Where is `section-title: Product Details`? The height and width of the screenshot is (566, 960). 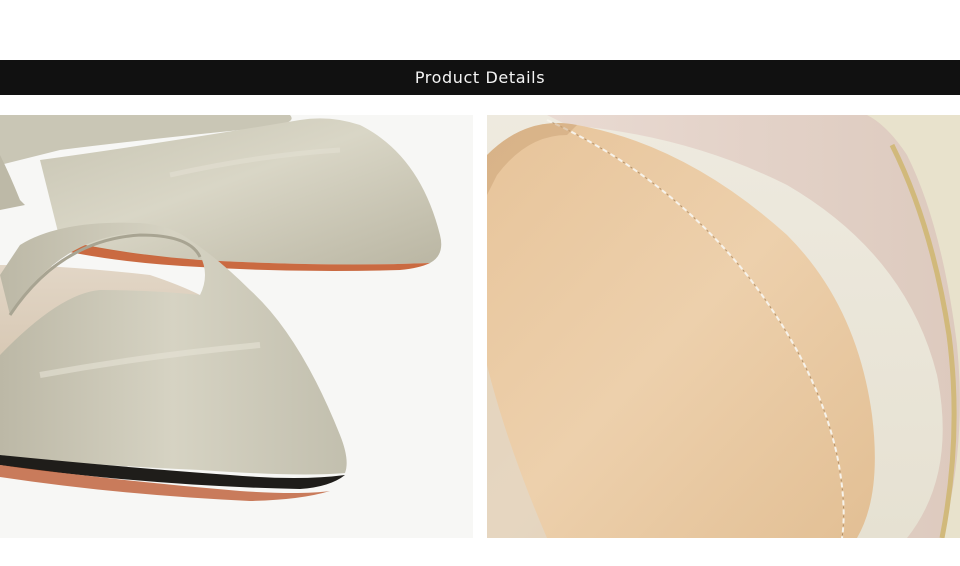
section-title: Product Details is located at coordinates (480, 77).